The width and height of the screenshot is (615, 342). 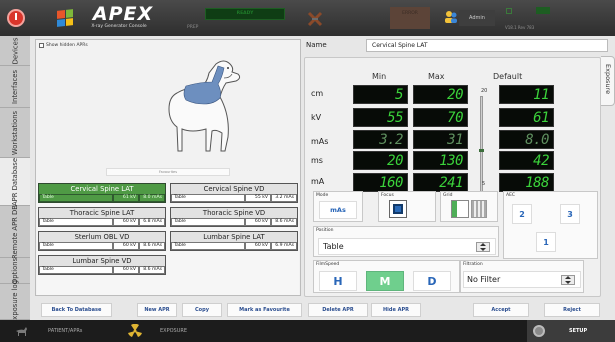 I want to click on kv-max-display: 70, so click(x=440, y=117).